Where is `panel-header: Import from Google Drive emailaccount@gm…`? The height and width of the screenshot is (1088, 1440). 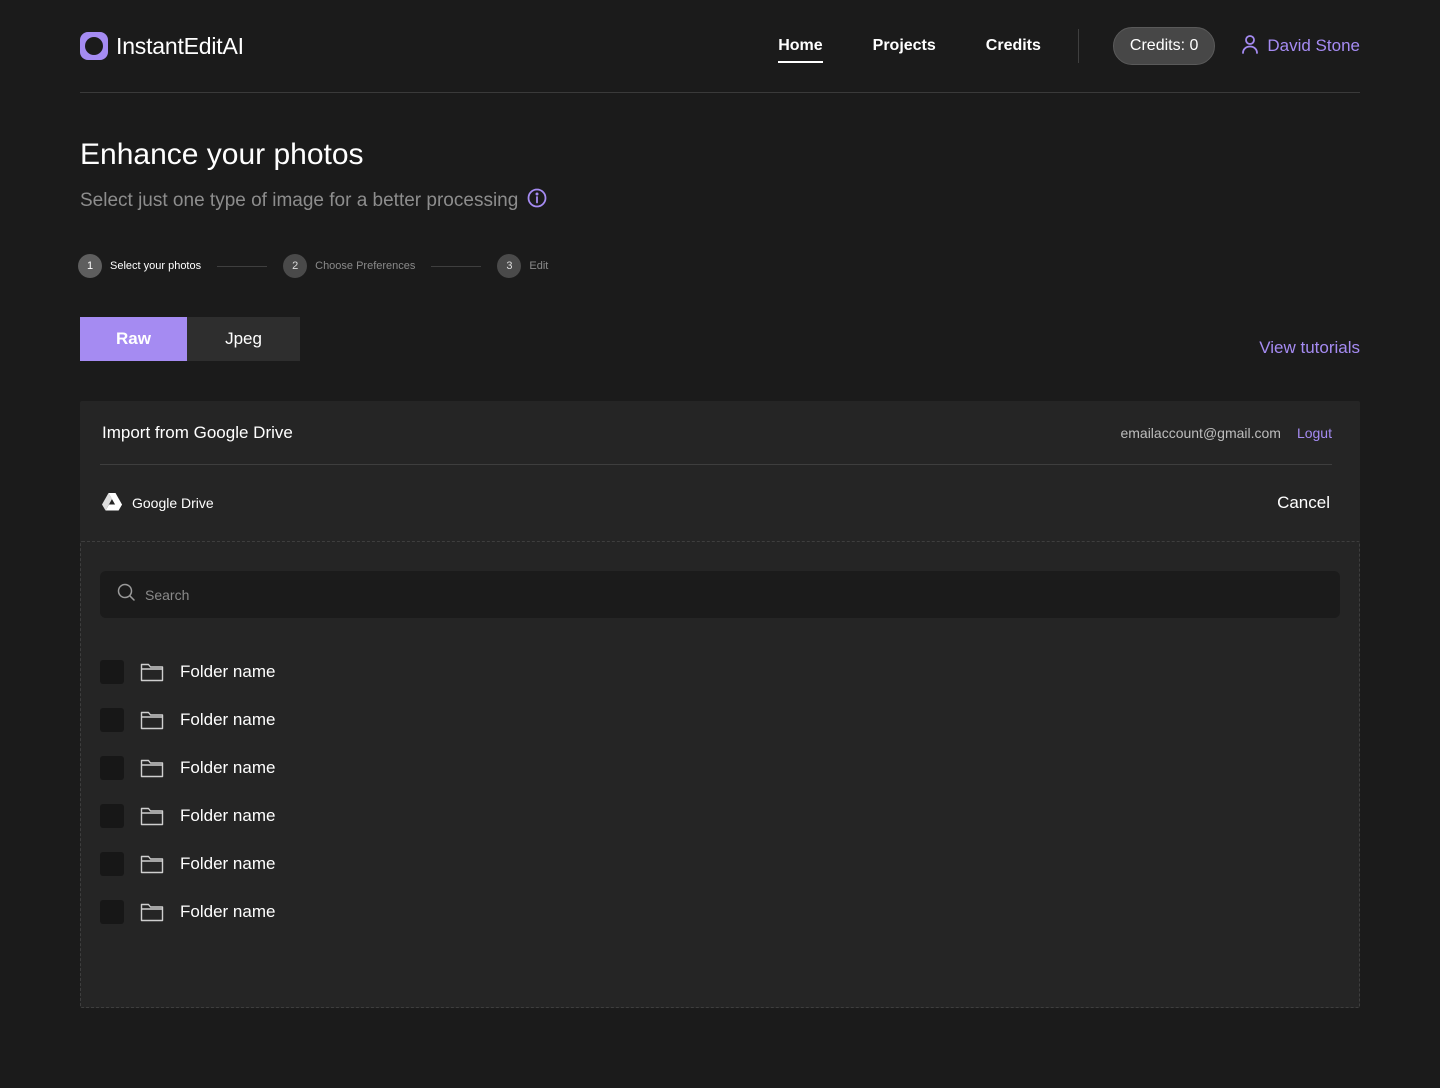 panel-header: Import from Google Drive emailaccount@gm… is located at coordinates (716, 433).